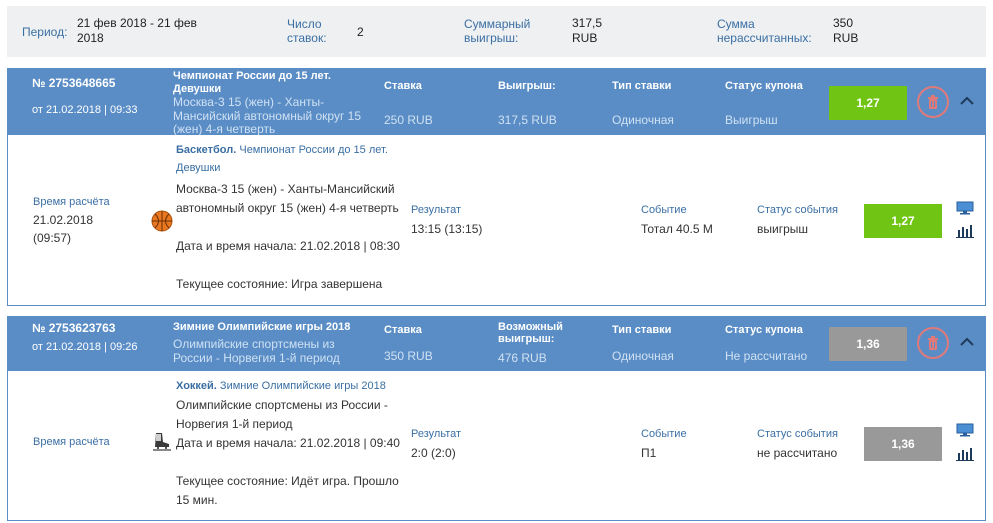 Image resolution: width=993 pixels, height=523 pixels. What do you see at coordinates (649, 453) in the screenshot?
I see `event-value: П1` at bounding box center [649, 453].